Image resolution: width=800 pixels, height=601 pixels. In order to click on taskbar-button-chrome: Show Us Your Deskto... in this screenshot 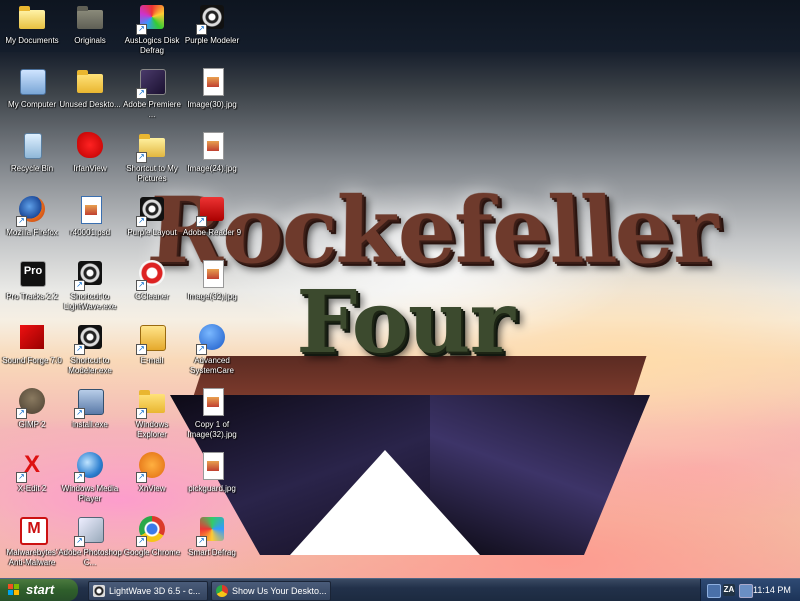, I will do `click(271, 591)`.